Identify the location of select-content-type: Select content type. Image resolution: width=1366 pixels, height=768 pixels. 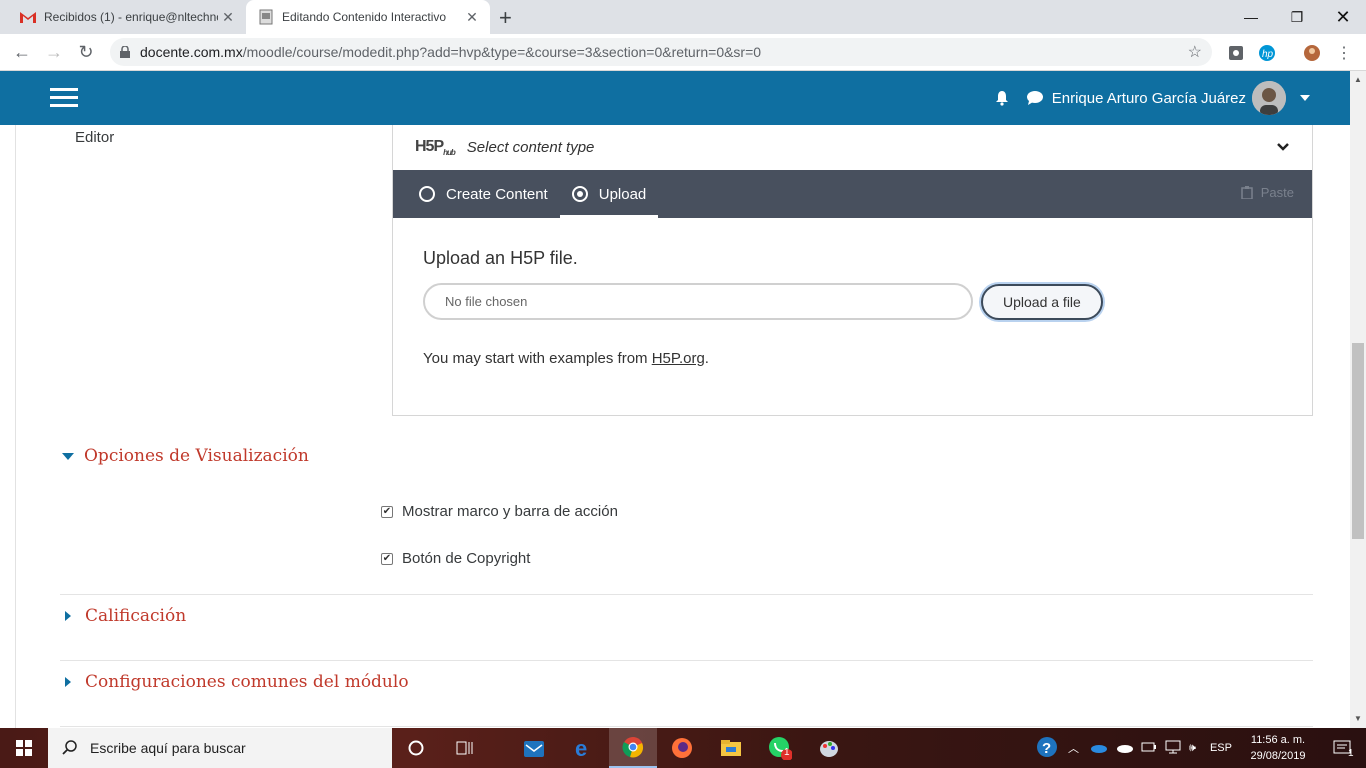
(530, 147).